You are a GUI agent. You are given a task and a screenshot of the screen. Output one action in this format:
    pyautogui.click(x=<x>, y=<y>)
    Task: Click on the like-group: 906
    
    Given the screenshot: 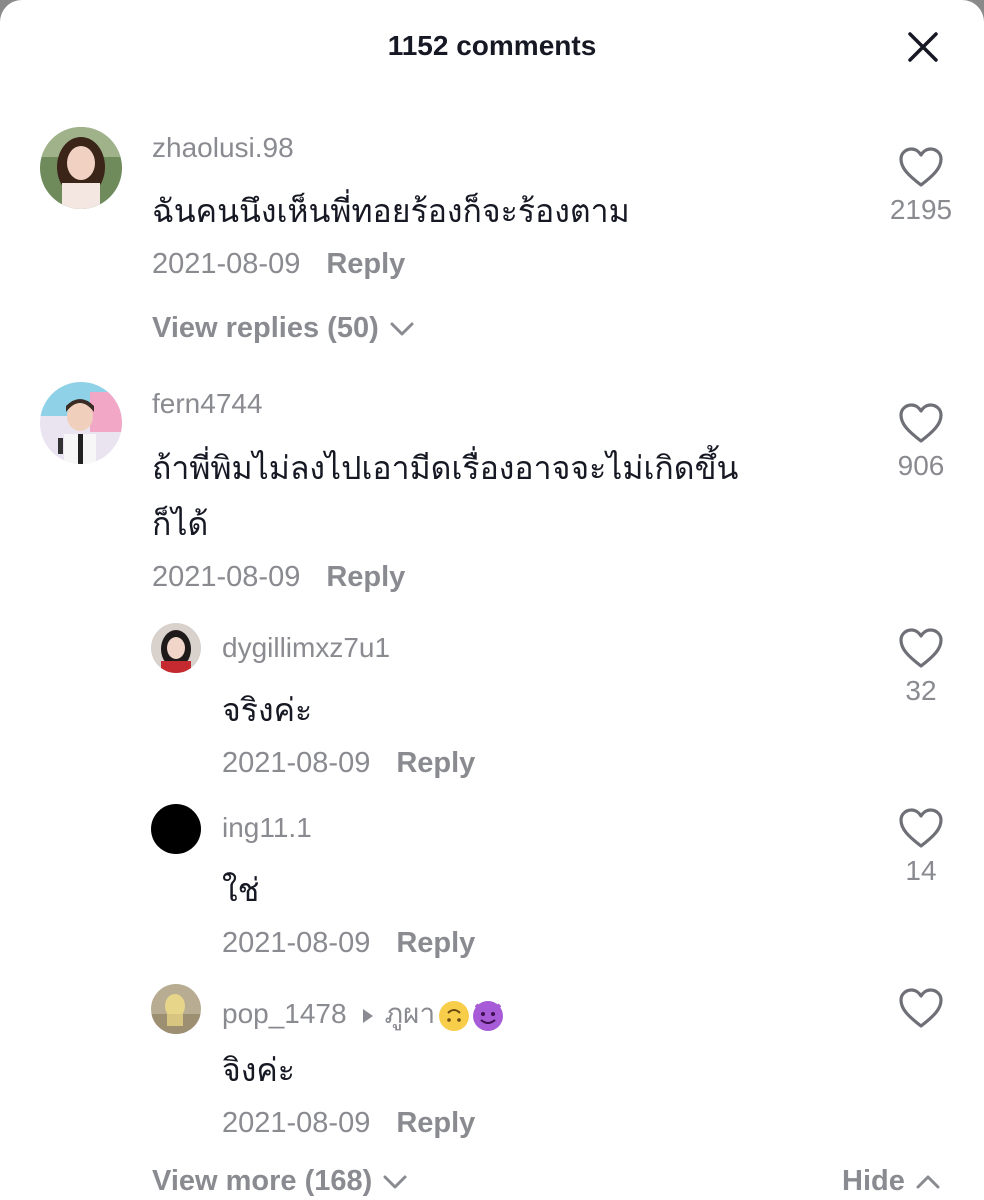 What is the action you would take?
    pyautogui.click(x=921, y=442)
    